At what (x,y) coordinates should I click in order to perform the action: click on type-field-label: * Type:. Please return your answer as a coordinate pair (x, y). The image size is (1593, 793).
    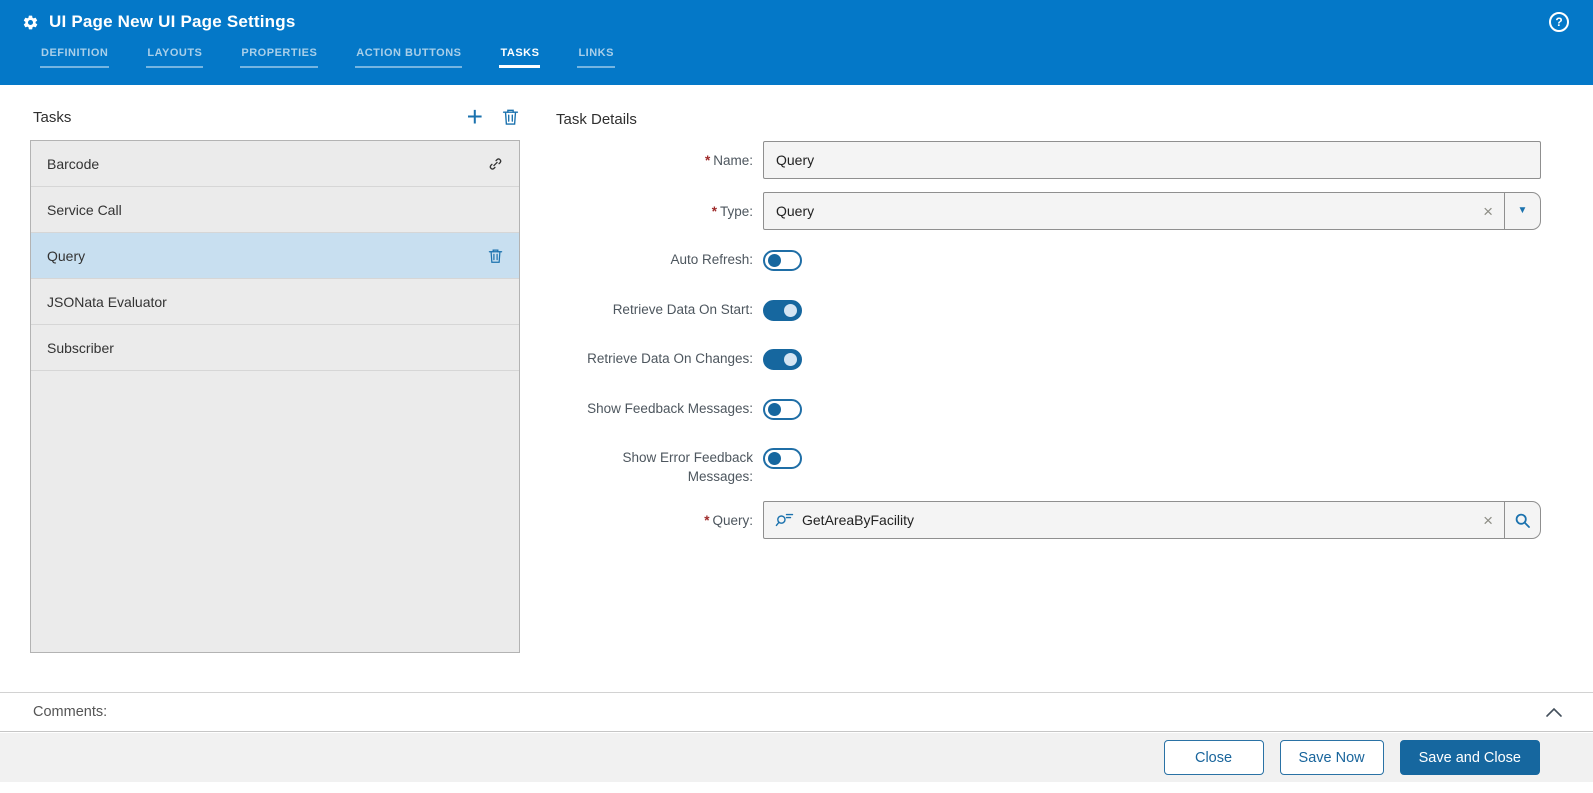
    Looking at the image, I should click on (654, 206).